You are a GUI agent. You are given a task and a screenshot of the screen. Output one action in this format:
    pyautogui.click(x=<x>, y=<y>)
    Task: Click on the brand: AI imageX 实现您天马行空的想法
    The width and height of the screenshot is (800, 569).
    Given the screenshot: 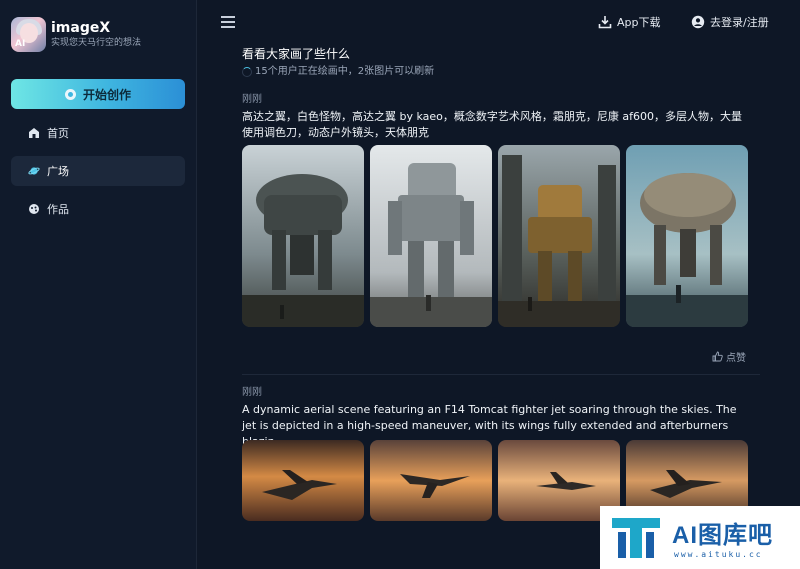 What is the action you would take?
    pyautogui.click(x=76, y=34)
    